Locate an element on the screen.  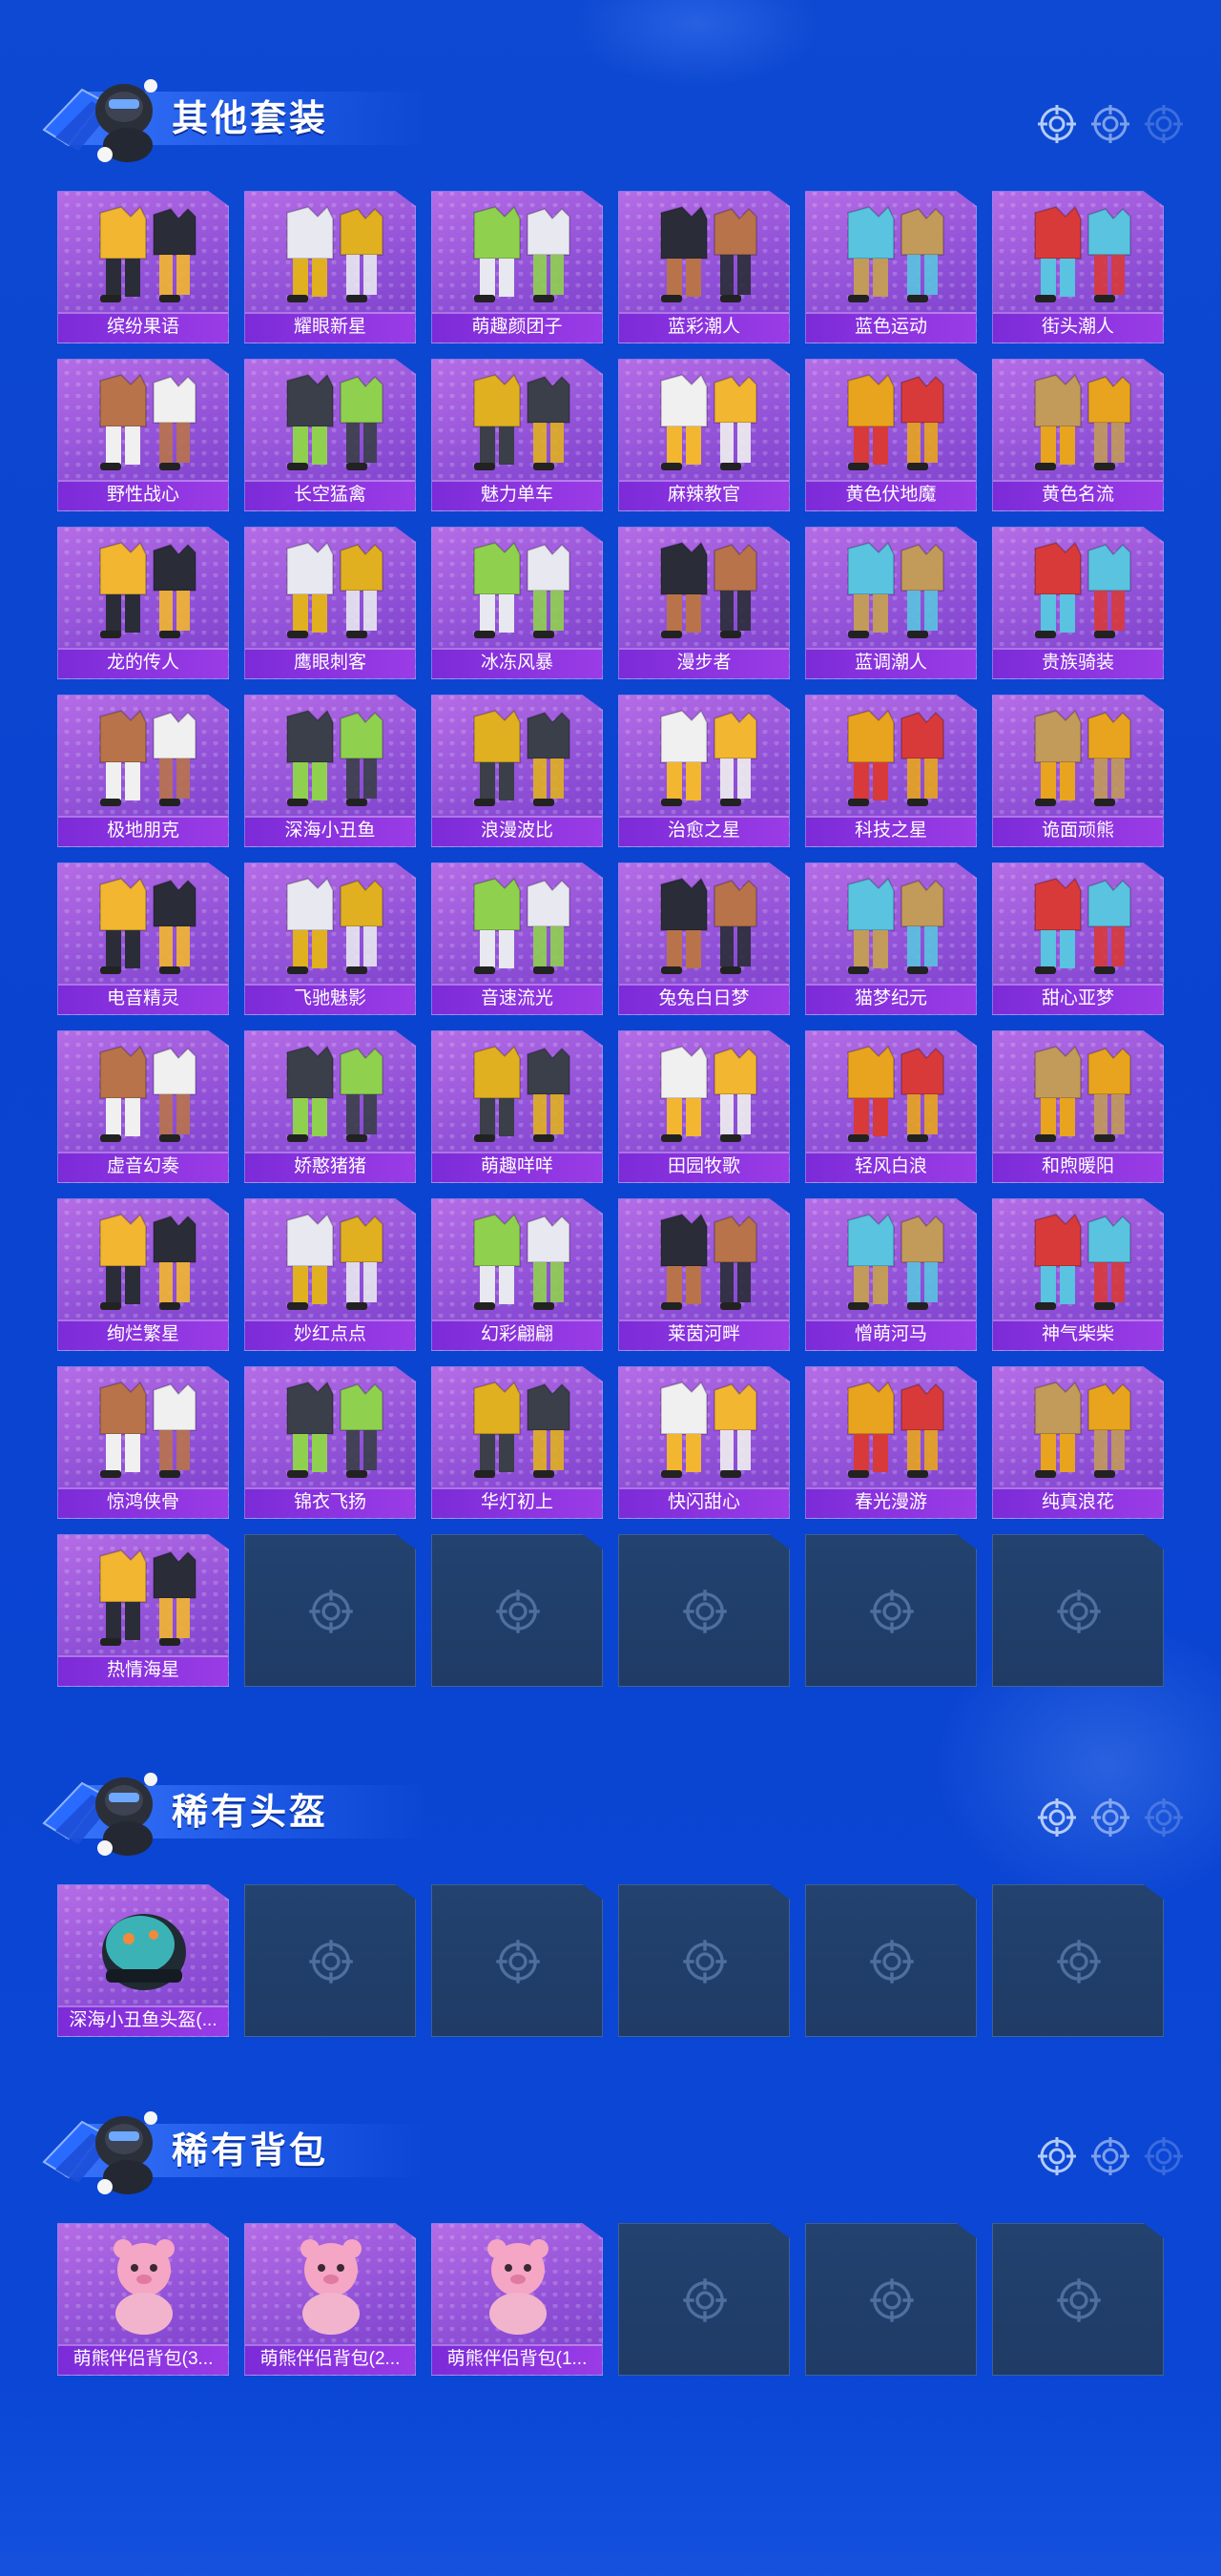
section-title: 稀有背包 is located at coordinates (250, 2151).